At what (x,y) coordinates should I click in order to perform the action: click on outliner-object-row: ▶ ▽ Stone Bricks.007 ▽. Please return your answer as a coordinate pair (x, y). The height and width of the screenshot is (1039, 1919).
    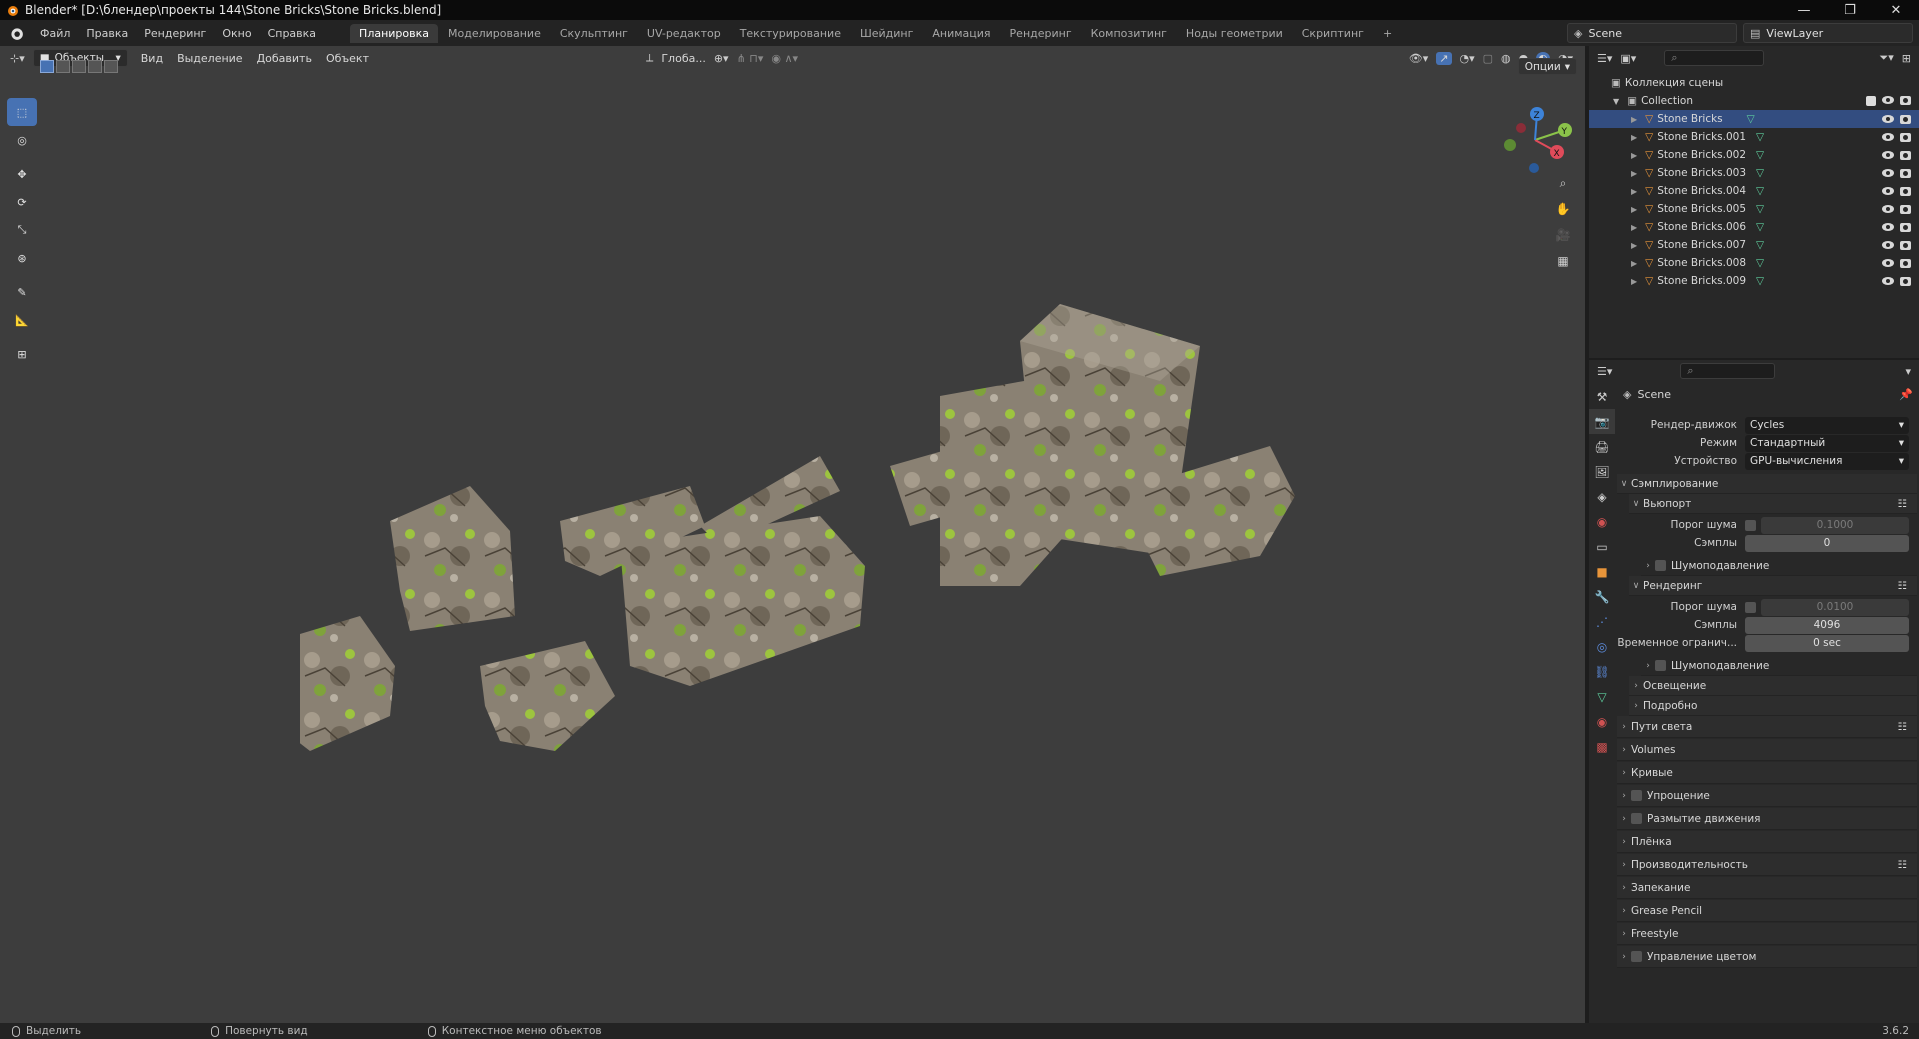
    Looking at the image, I should click on (1754, 245).